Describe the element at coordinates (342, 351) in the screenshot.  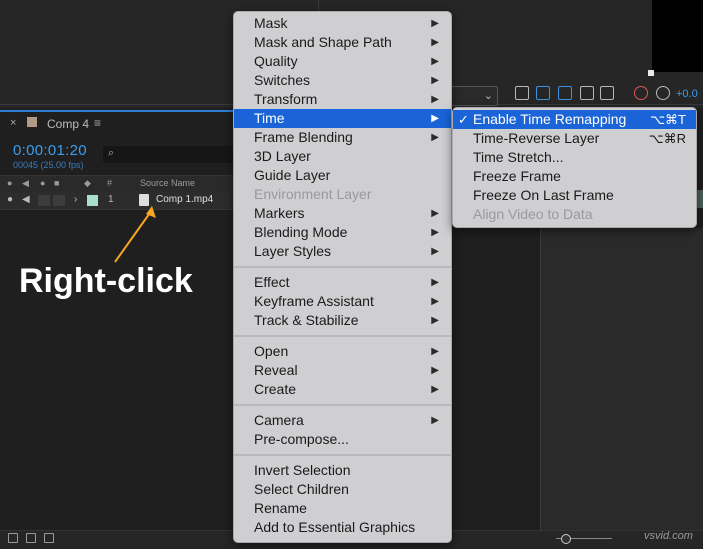
I see `menu-item-open: Open ▶` at that location.